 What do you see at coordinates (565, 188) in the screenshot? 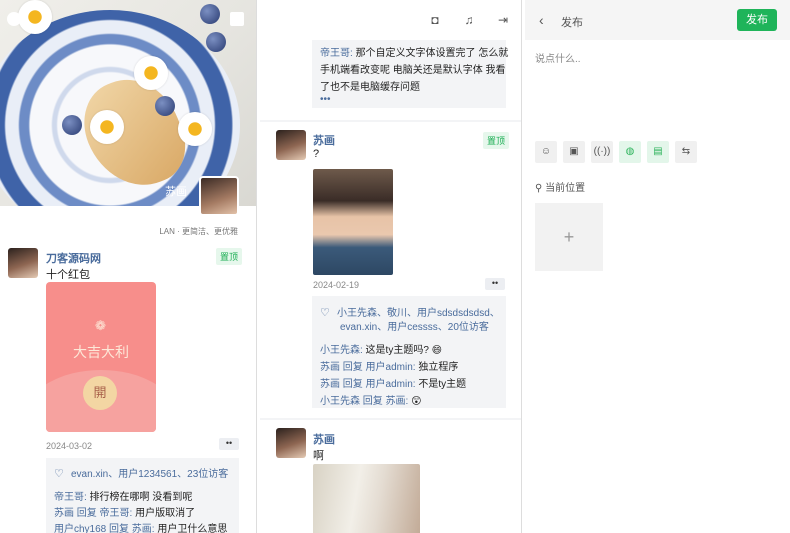
I see `location-label: 当前位置` at bounding box center [565, 188].